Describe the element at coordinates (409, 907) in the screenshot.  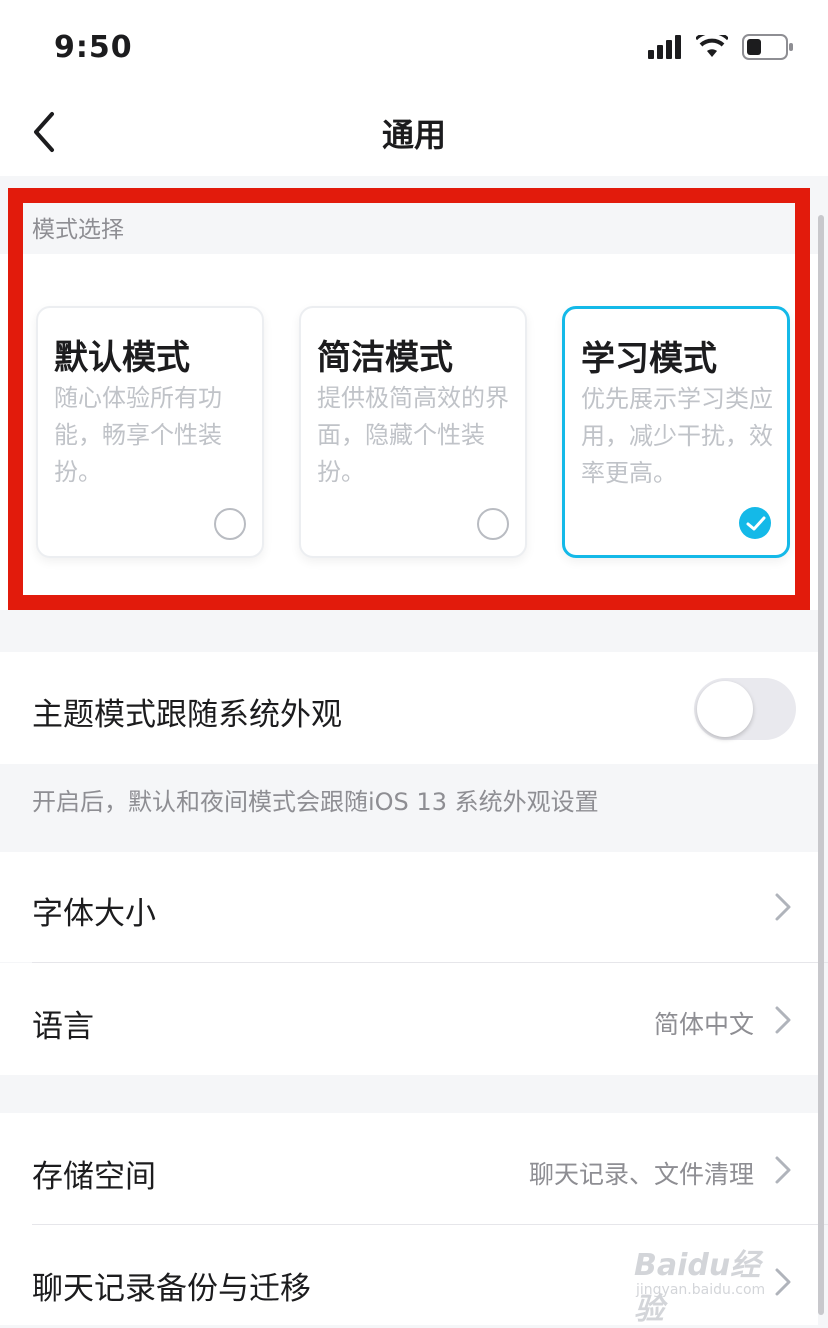
I see `font-size-row: 字体大小` at that location.